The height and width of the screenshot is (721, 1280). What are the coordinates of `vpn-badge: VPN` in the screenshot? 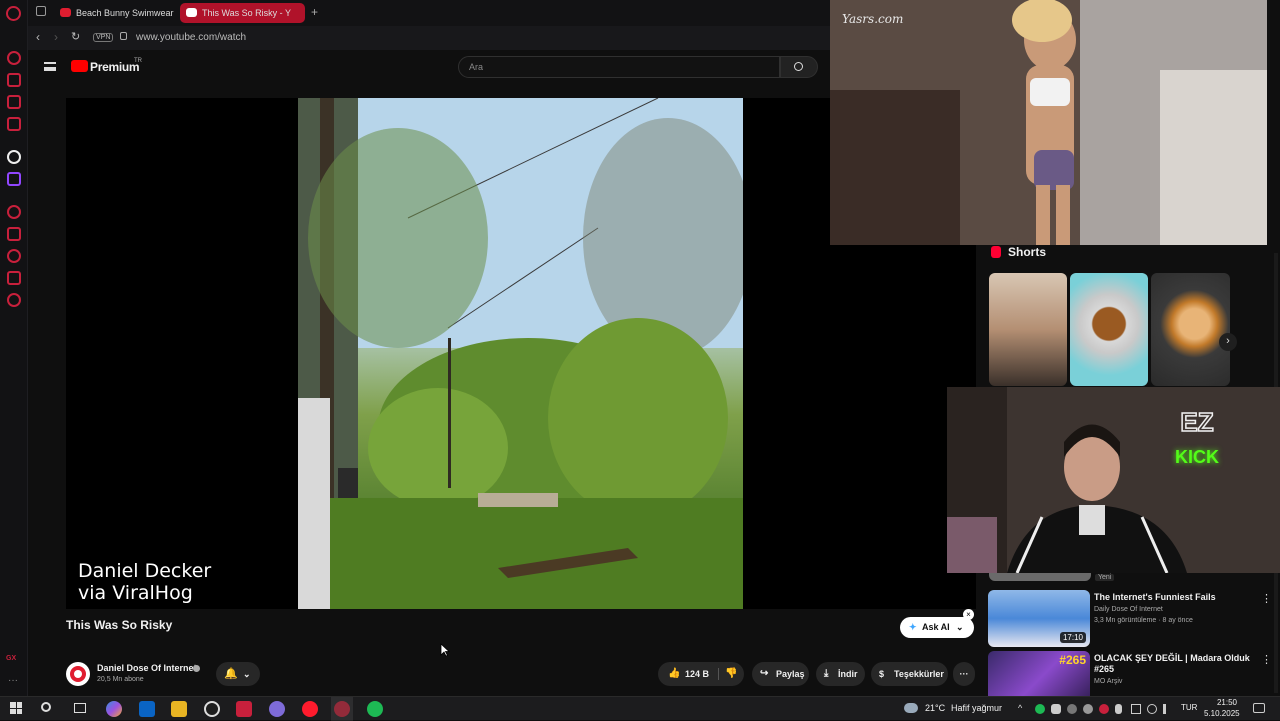 It's located at (103, 37).